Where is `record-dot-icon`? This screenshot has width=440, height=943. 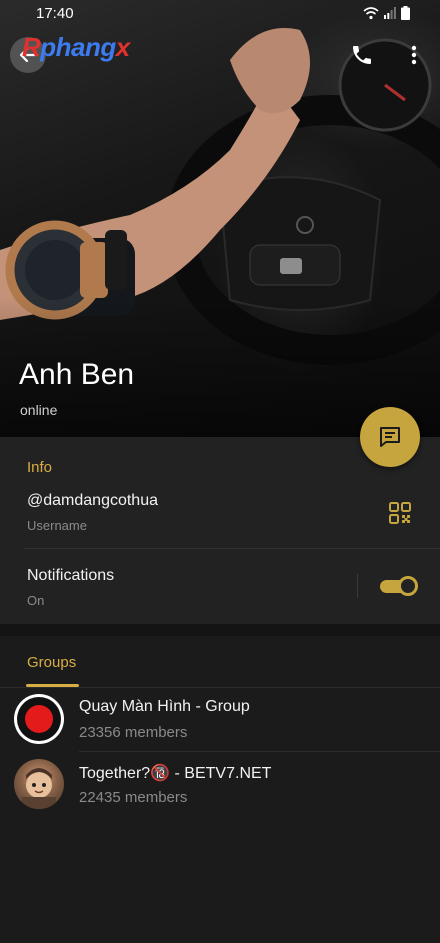
record-dot-icon is located at coordinates (39, 719).